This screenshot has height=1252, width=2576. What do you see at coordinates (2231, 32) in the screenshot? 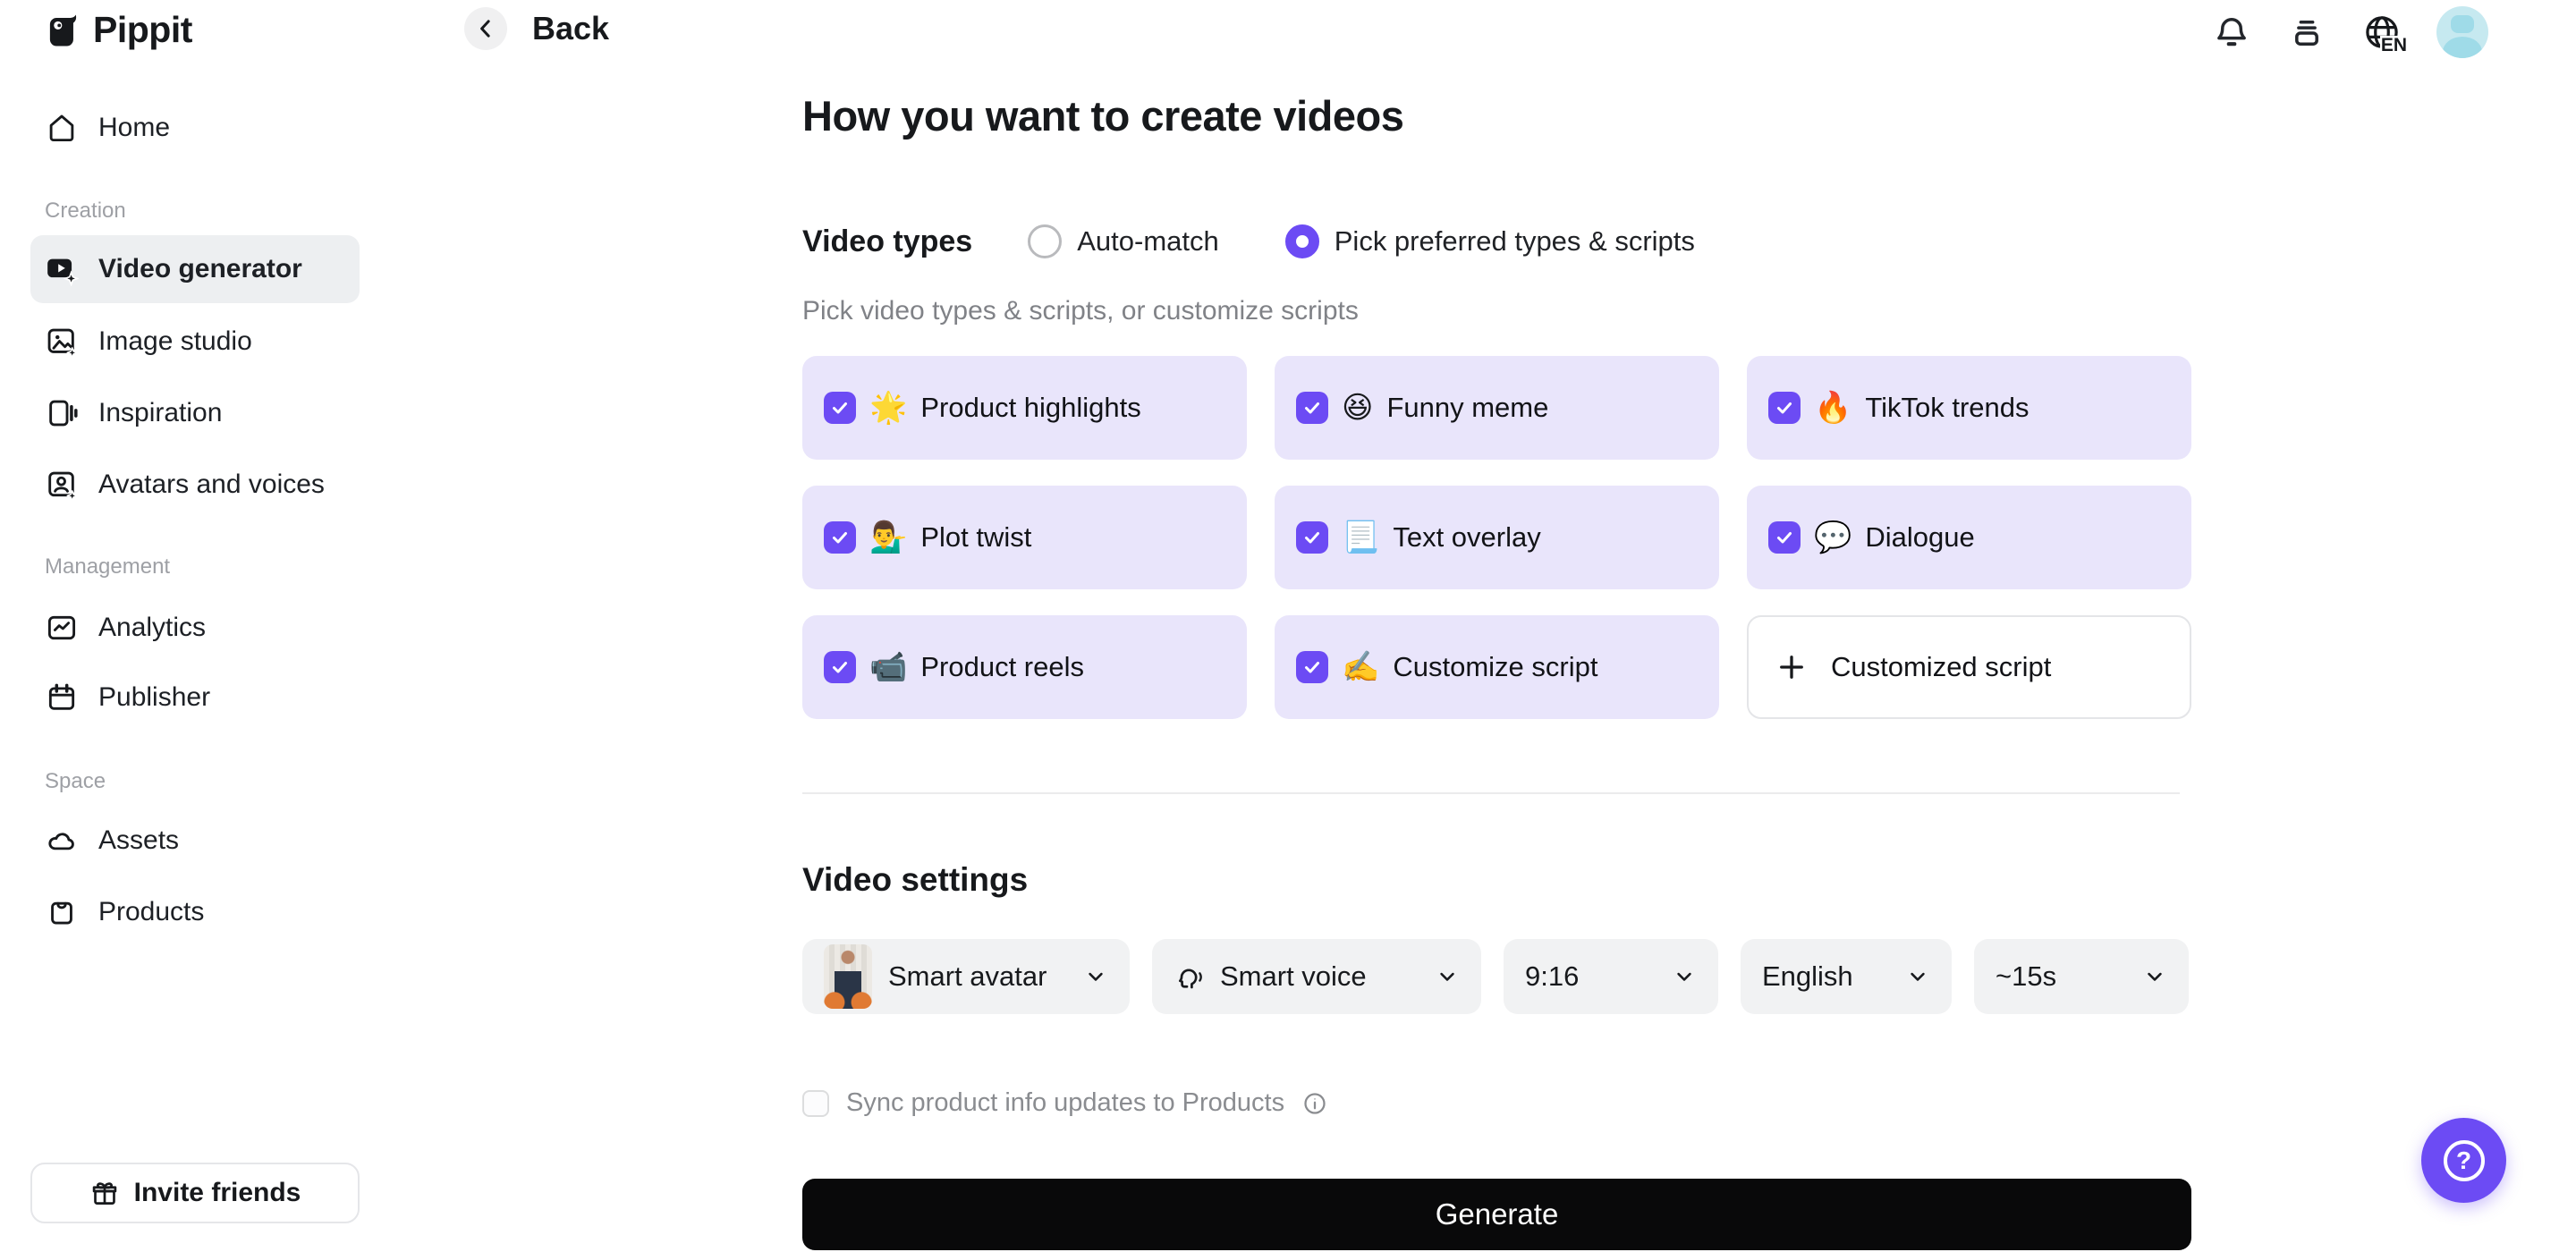
I see `notifications-bell-icon` at bounding box center [2231, 32].